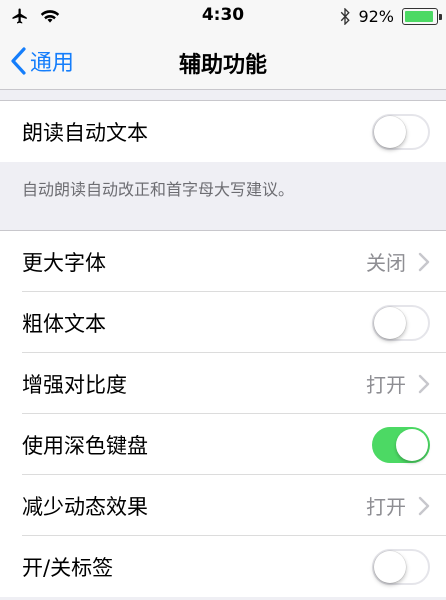 This screenshot has width=446, height=600. Describe the element at coordinates (85, 132) in the screenshot. I see `row-label: 朗读自动文本` at that location.